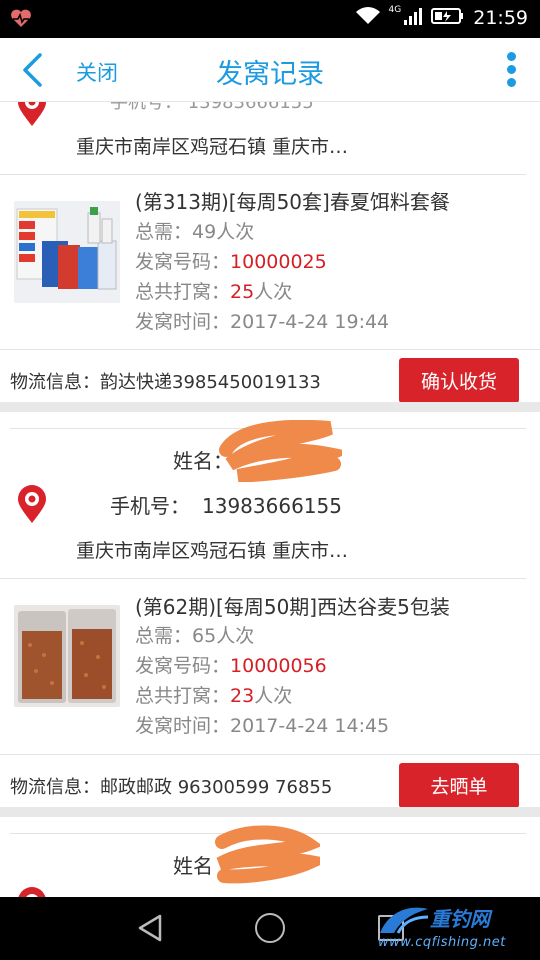 The width and height of the screenshot is (540, 960). I want to click on phone-line-cut: 手机号： 13983666155, so click(212, 107).